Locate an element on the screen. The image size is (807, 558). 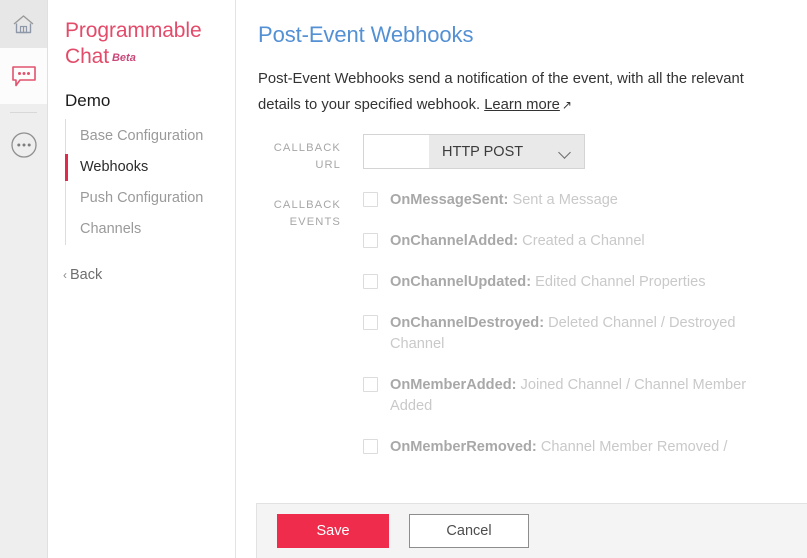
callback-url-input is located at coordinates (396, 151).